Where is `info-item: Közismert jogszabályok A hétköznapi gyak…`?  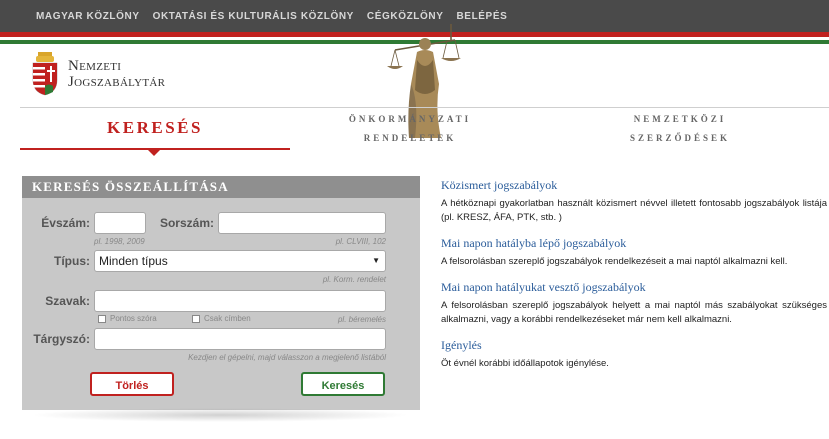
info-item: Közismert jogszabályok A hétköznapi gyak… is located at coordinates (634, 201).